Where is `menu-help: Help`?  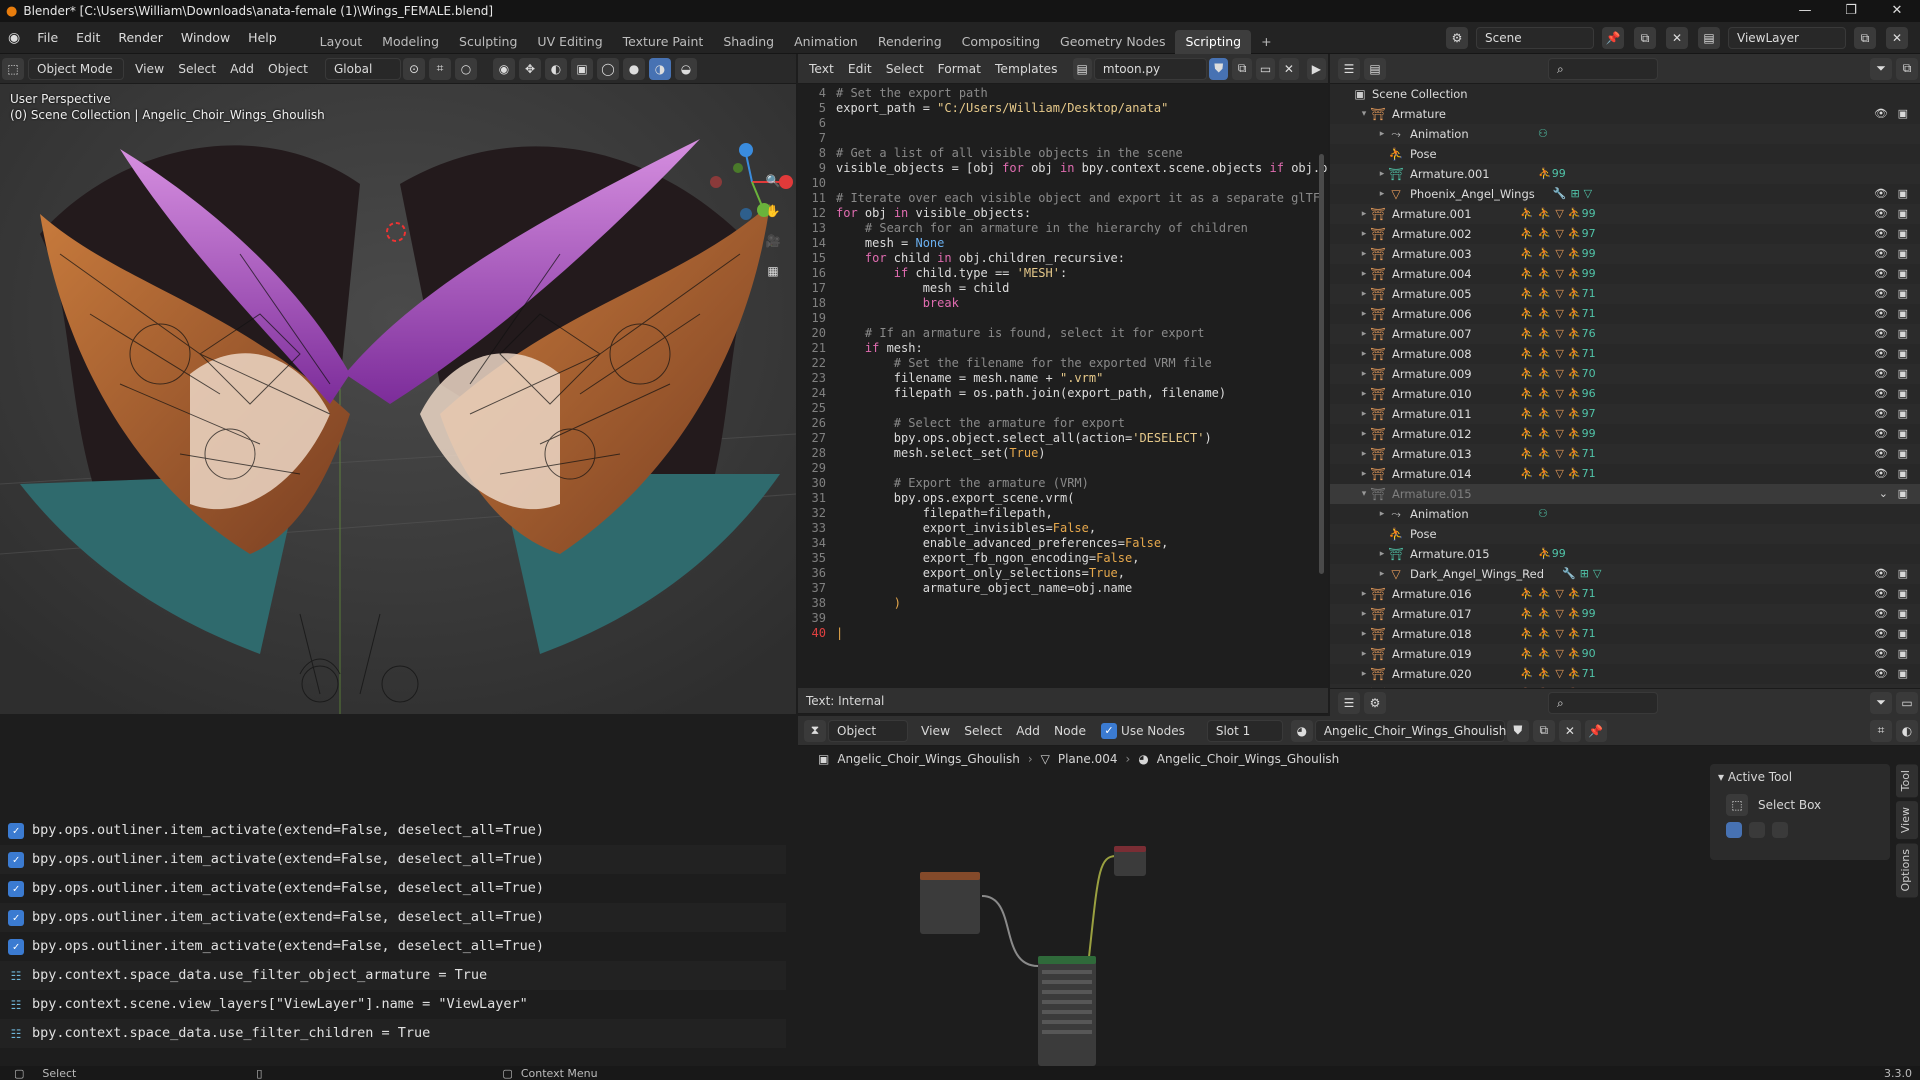
menu-help: Help is located at coordinates (262, 38).